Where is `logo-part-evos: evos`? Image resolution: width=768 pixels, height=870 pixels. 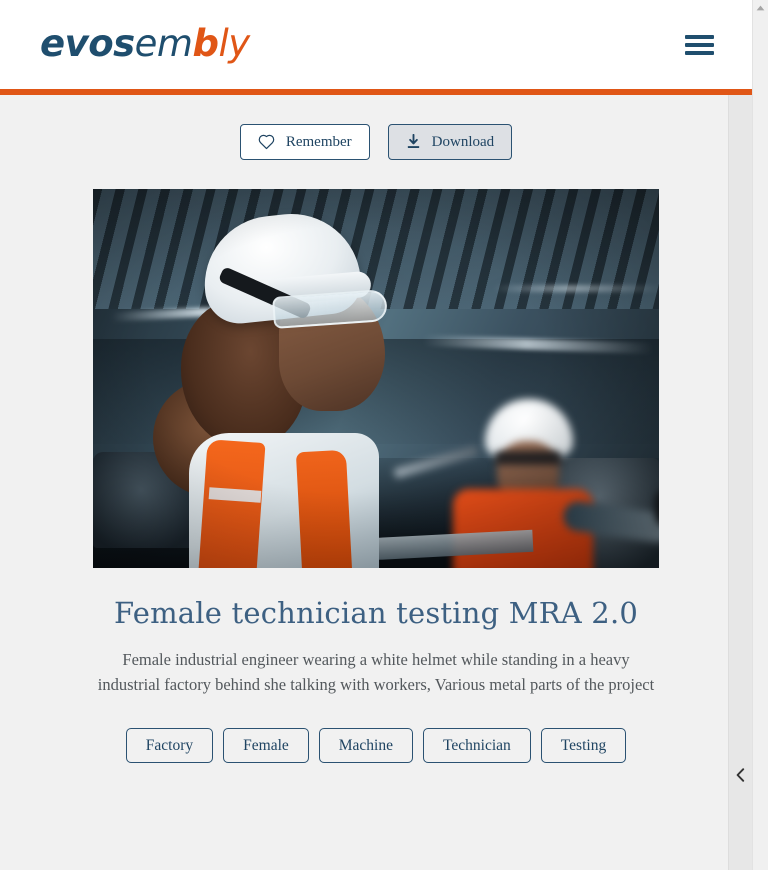 logo-part-evos: evos is located at coordinates (87, 43).